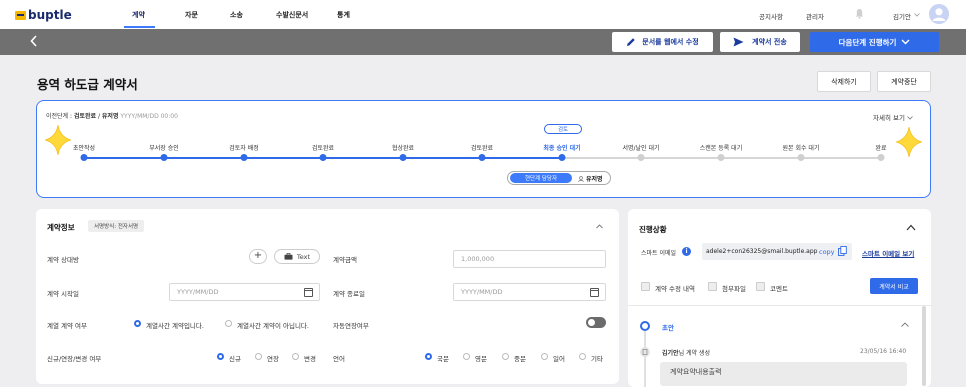  Describe the element at coordinates (645, 326) in the screenshot. I see `timeline-stage-dot` at that location.